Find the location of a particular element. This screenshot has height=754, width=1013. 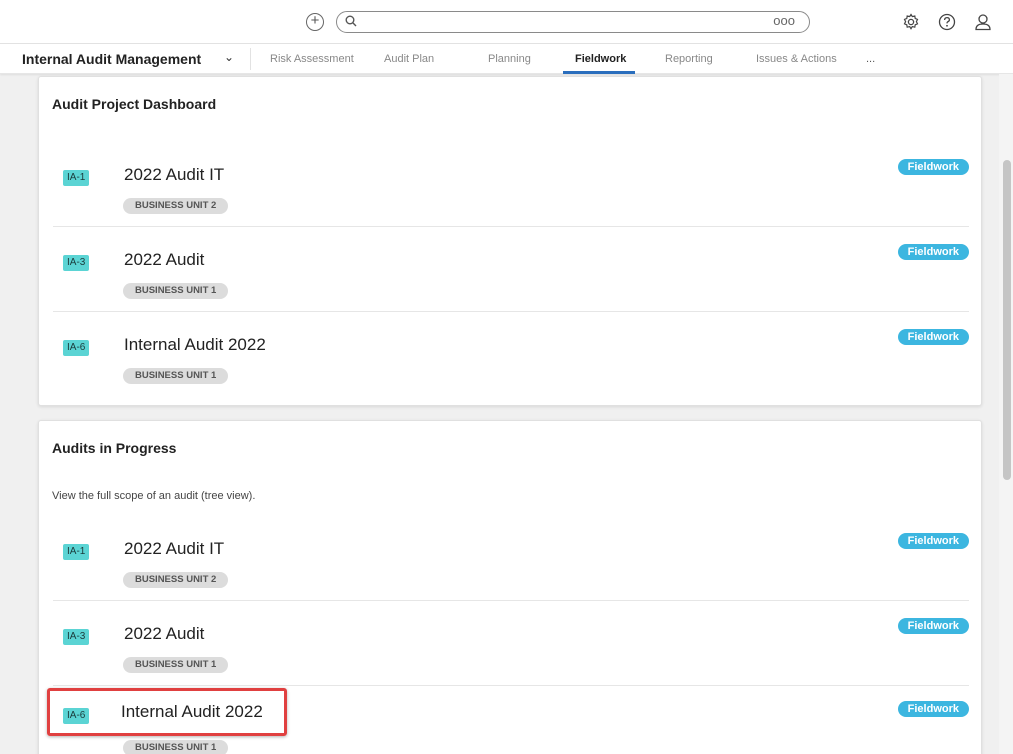

add-button: + is located at coordinates (315, 22).